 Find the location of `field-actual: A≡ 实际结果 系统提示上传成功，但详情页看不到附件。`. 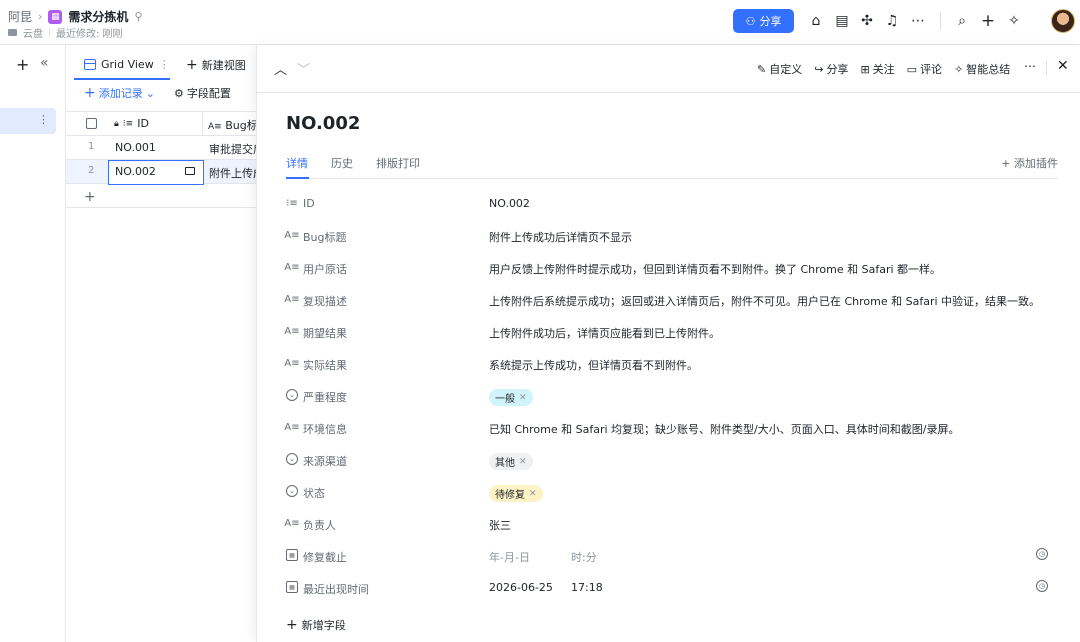

field-actual: A≡ 实际结果 系统提示上传成功，但详情页看不到附件。 is located at coordinates (671, 364).